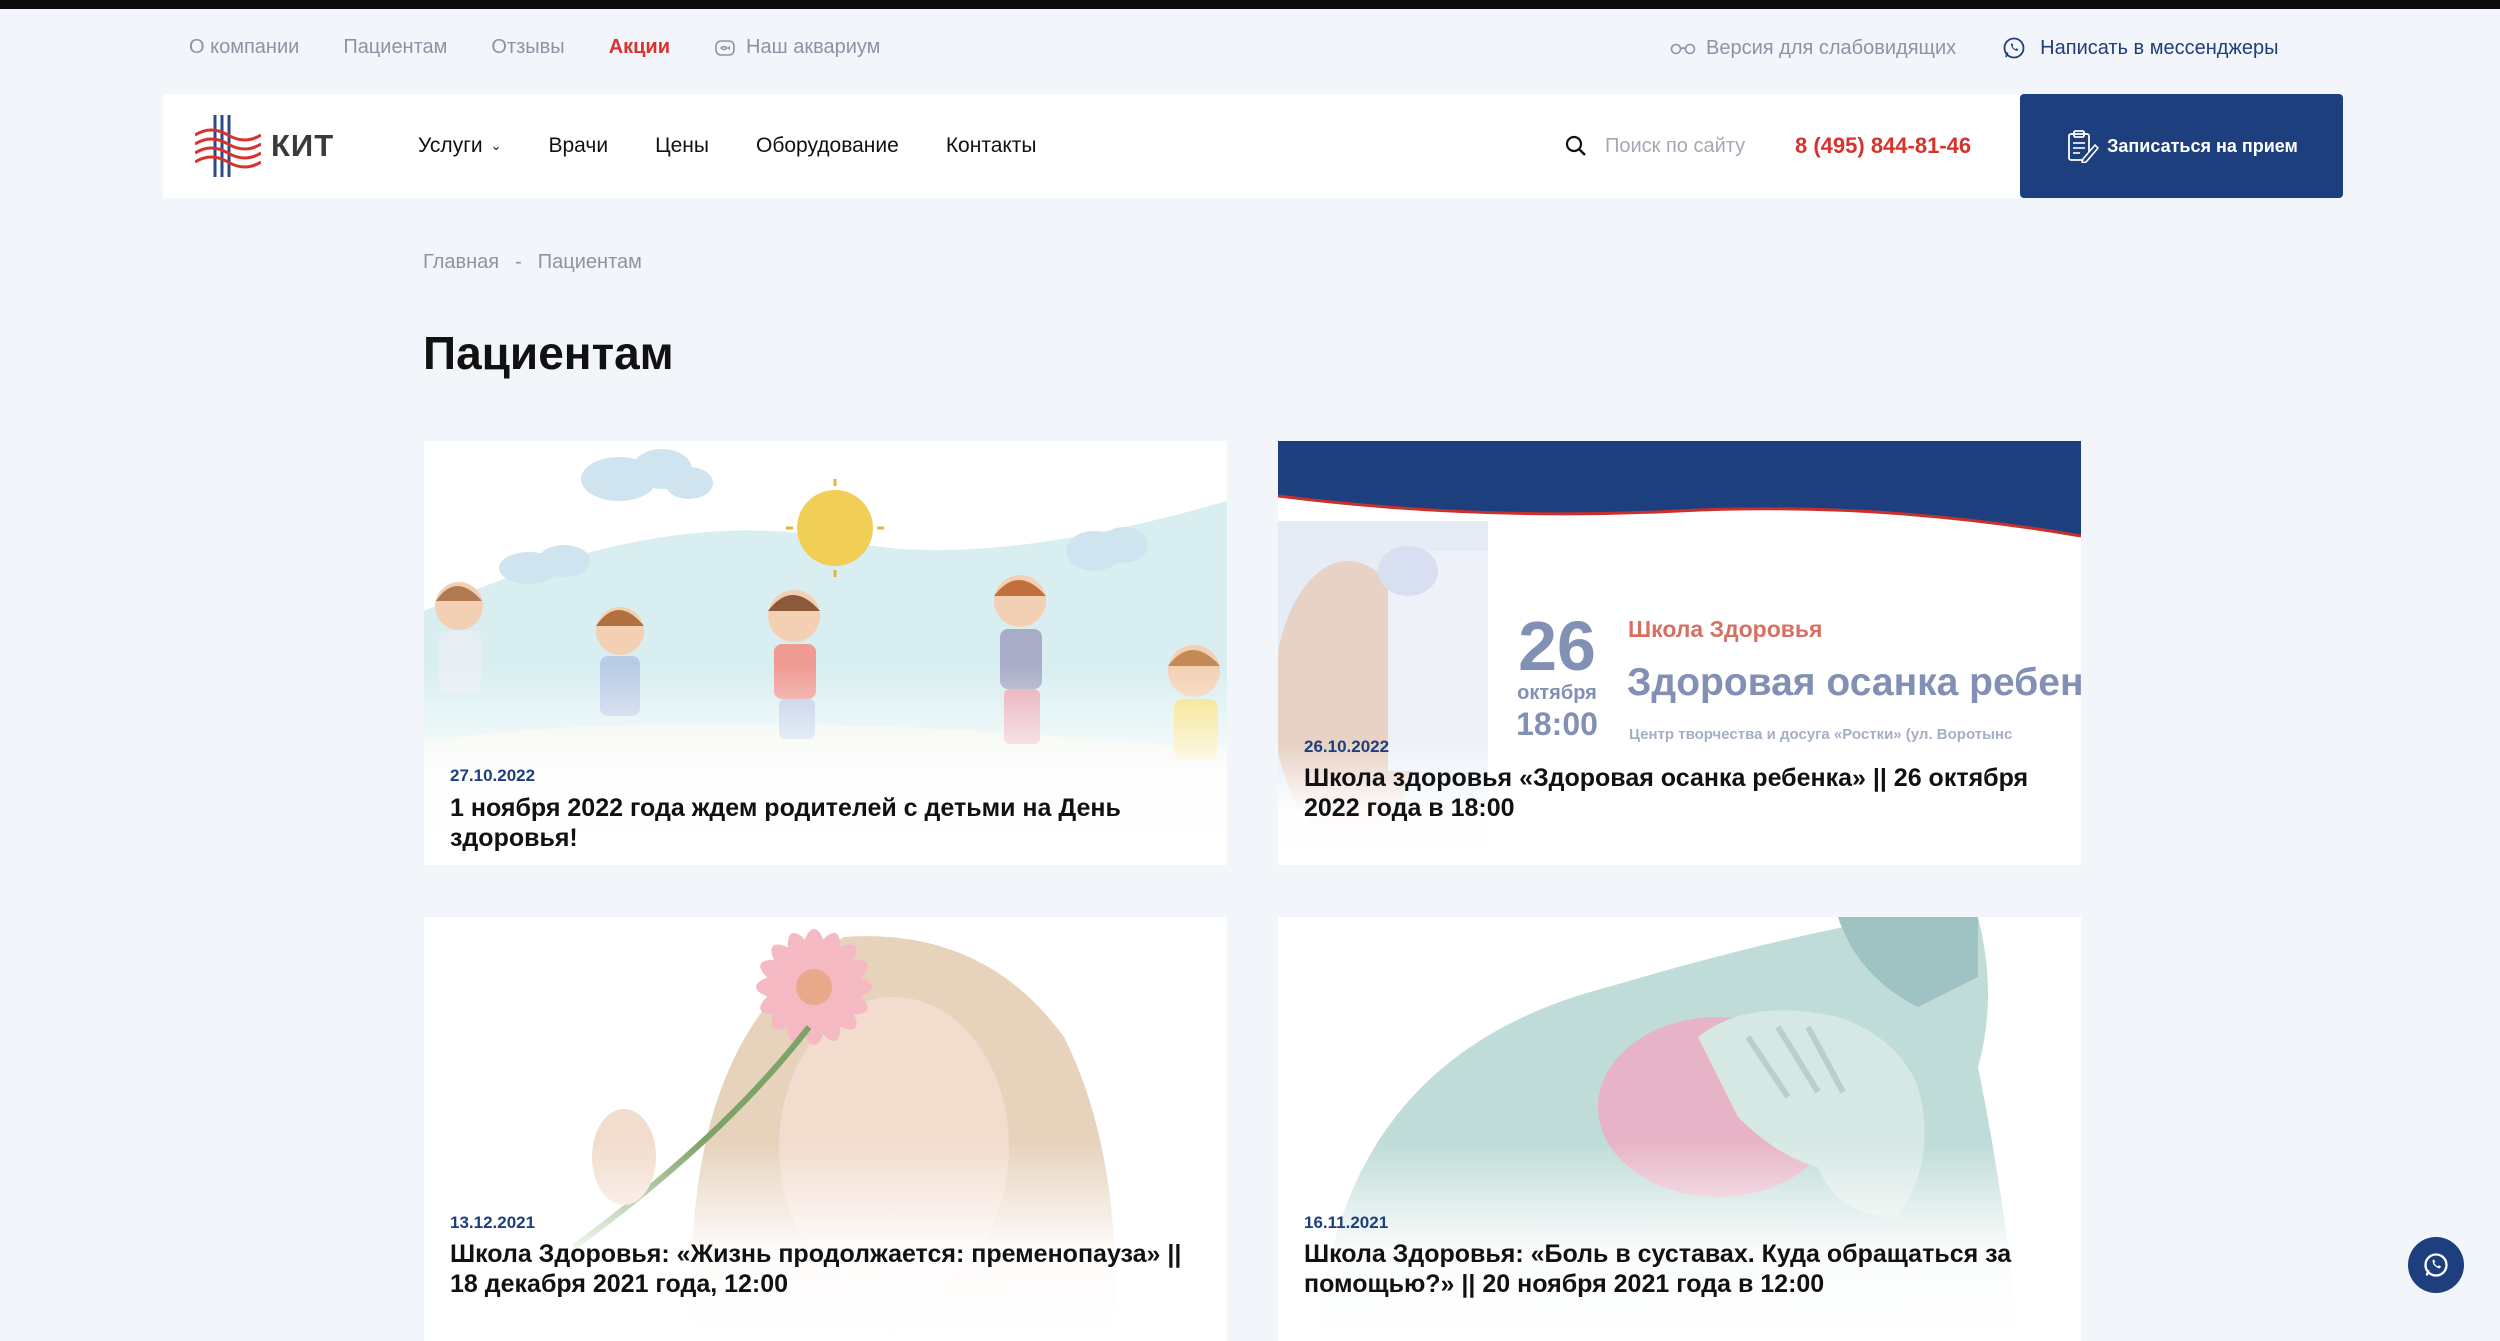 The width and height of the screenshot is (2500, 1341). I want to click on page-title: Пациентам, so click(548, 353).